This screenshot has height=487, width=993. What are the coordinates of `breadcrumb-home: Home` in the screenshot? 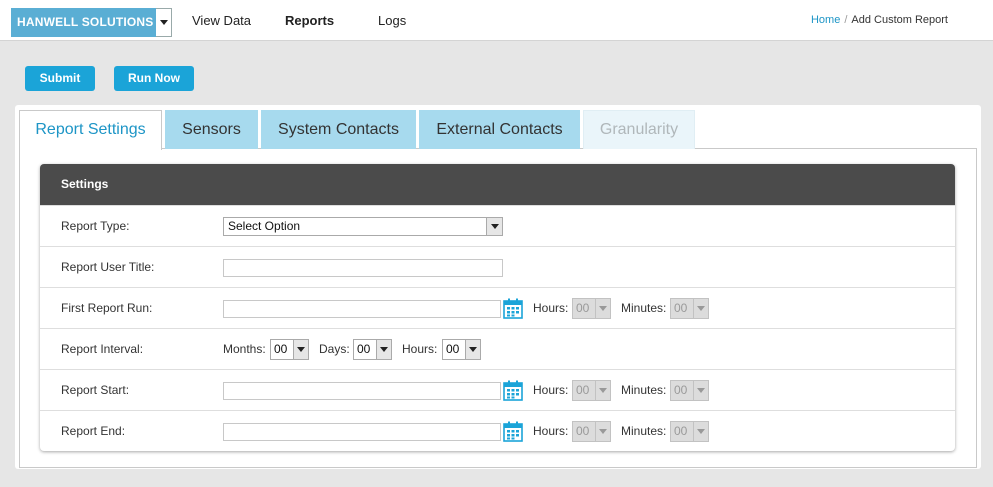 It's located at (825, 20).